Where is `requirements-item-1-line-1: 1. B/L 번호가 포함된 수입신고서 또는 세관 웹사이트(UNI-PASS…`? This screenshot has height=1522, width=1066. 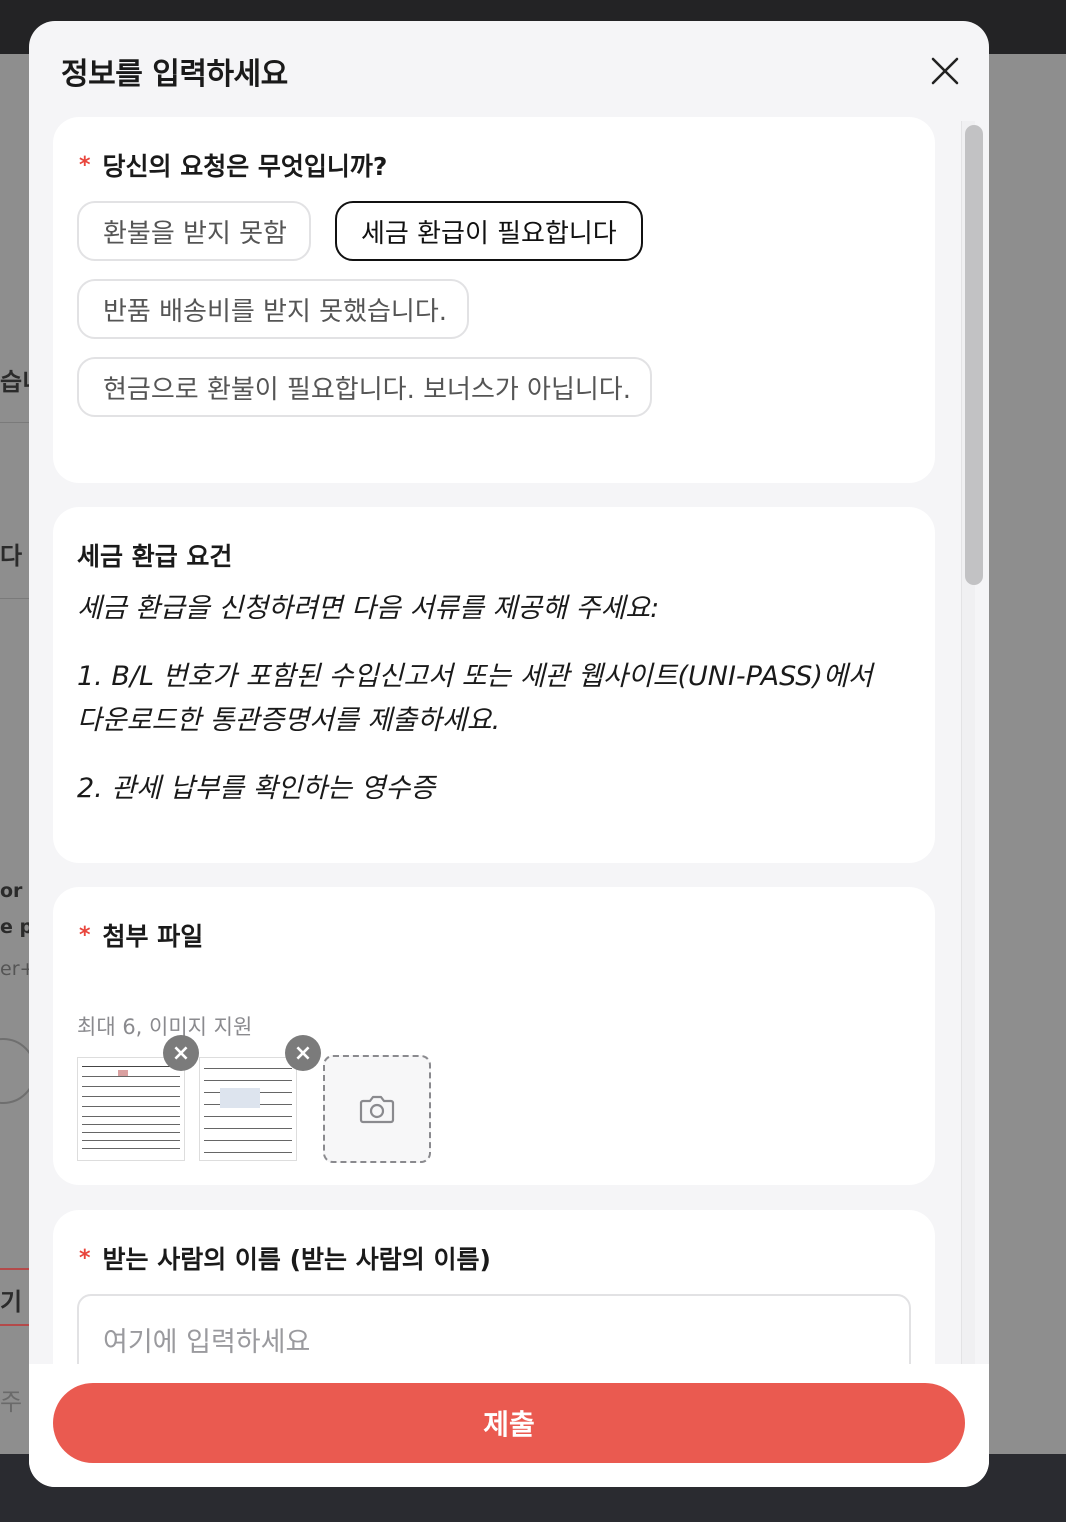 requirements-item-1-line-1: 1. B/L 번호가 포함된 수입신고서 또는 세관 웹사이트(UNI-PASS… is located at coordinates (475, 676).